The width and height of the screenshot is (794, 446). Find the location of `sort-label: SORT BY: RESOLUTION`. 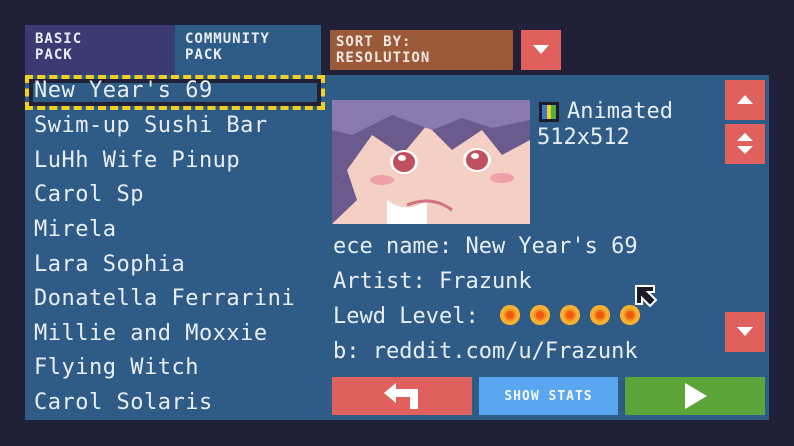

sort-label: SORT BY: RESOLUTION is located at coordinates (383, 50).